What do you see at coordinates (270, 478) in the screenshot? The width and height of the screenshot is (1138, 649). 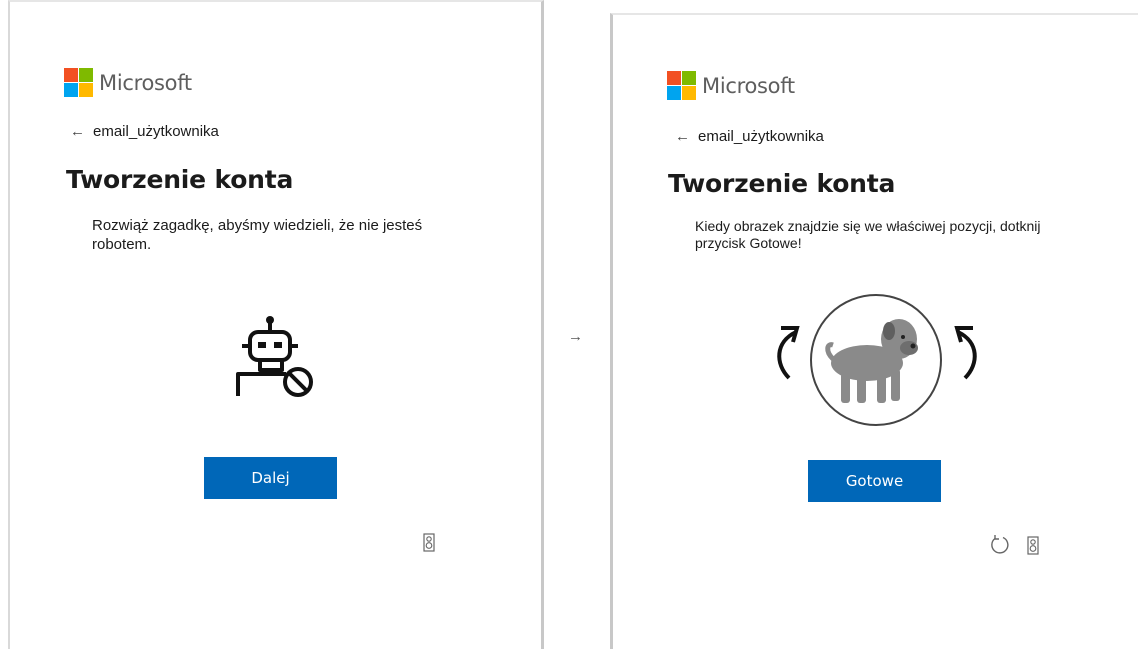 I see `next-button: Dalej` at bounding box center [270, 478].